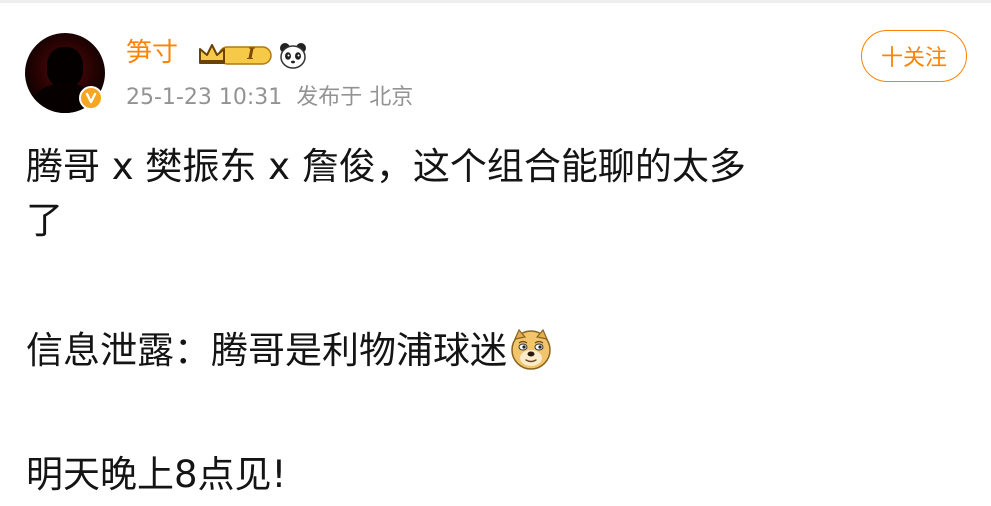 This screenshot has width=991, height=506. I want to click on post-meta: 25-1-23 10:31 发布于 北京, so click(276, 98).